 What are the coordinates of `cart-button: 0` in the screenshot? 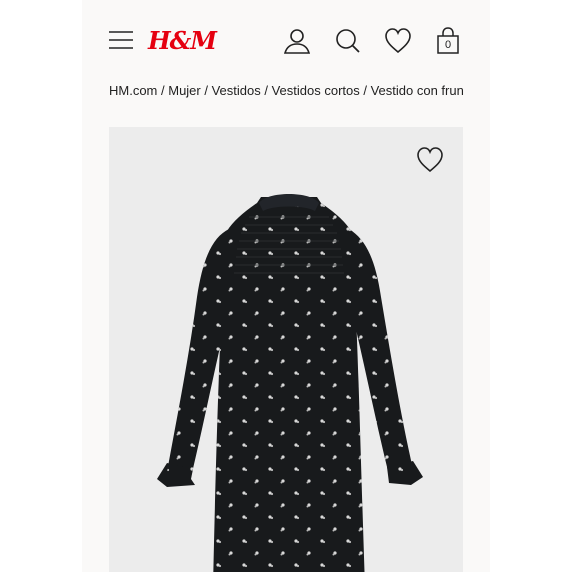 It's located at (448, 41).